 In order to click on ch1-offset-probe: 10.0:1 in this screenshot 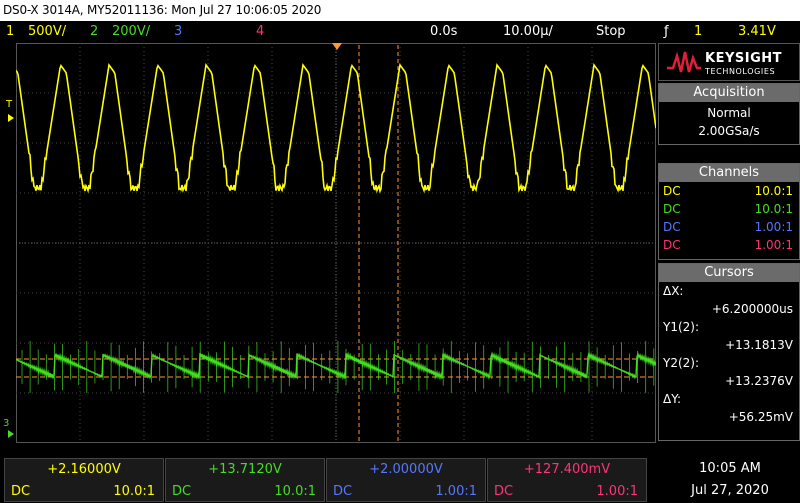, I will do `click(134, 491)`.